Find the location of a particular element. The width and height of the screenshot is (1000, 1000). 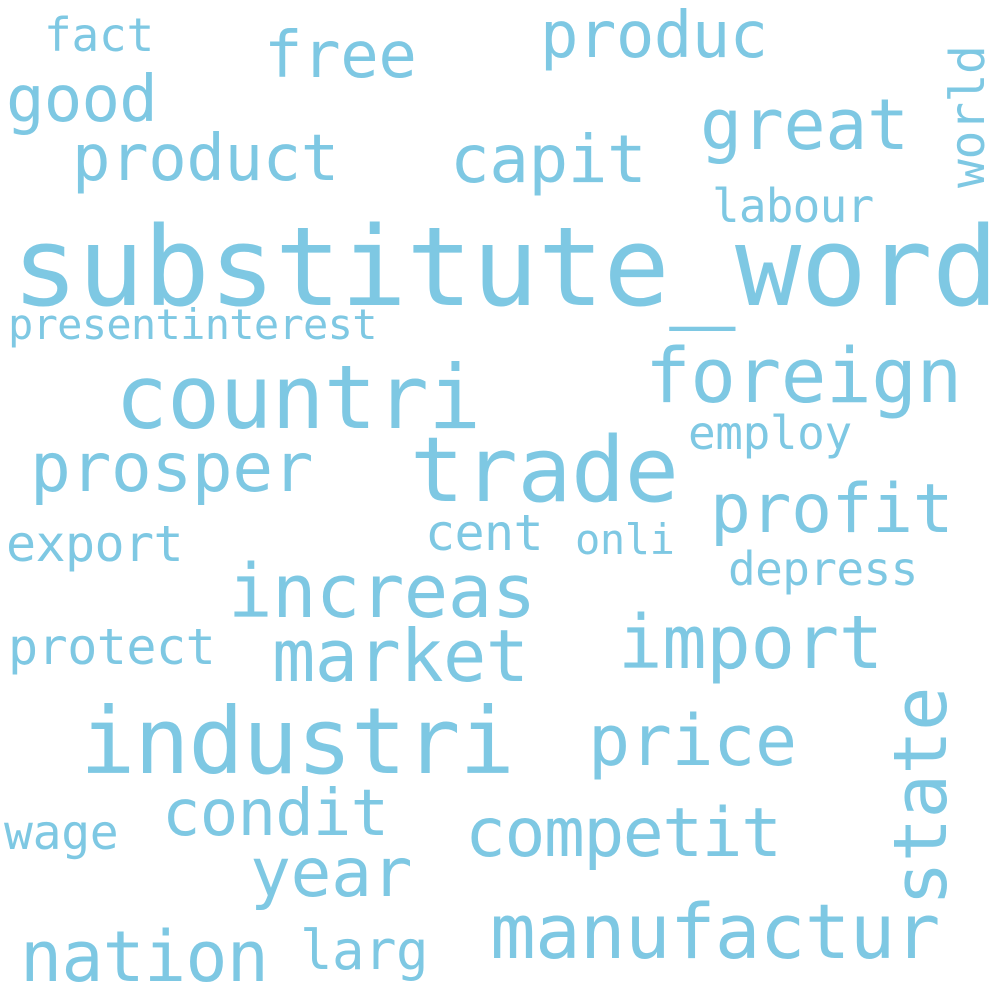

word-protect: protect is located at coordinates (112, 647).